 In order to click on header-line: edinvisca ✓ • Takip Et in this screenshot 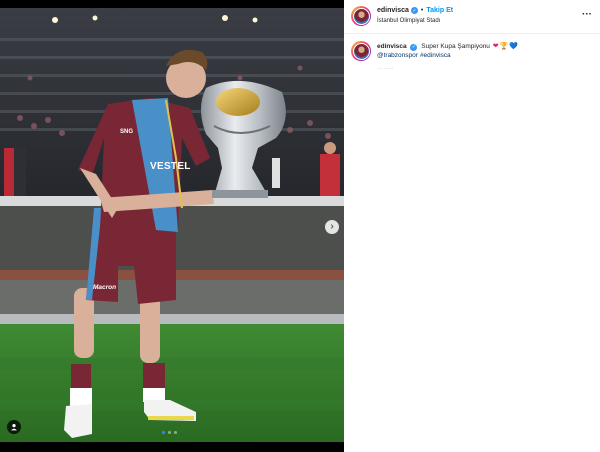, I will do `click(415, 10)`.